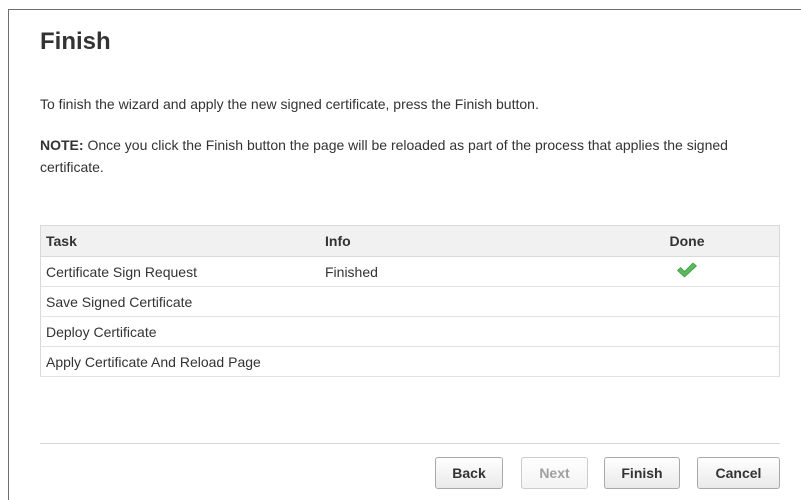  Describe the element at coordinates (642, 473) in the screenshot. I see `finish-button: Finish` at that location.